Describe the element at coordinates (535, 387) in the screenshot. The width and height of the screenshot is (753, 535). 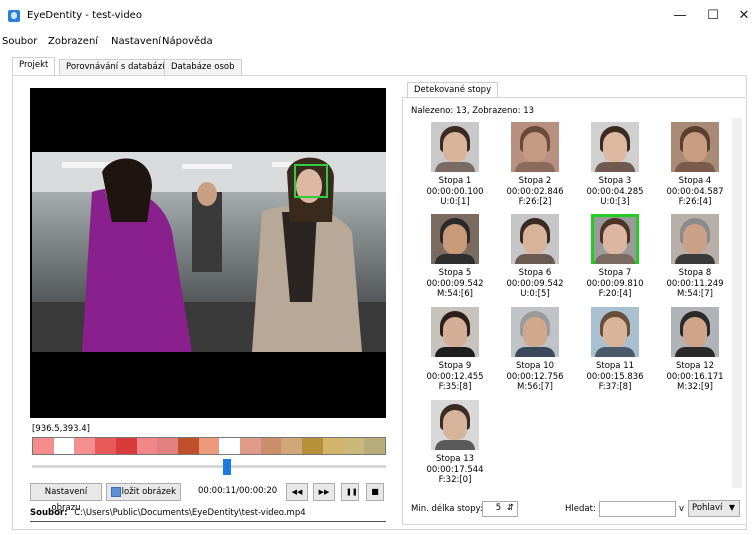
I see `track-info: M:56:[7]` at that location.